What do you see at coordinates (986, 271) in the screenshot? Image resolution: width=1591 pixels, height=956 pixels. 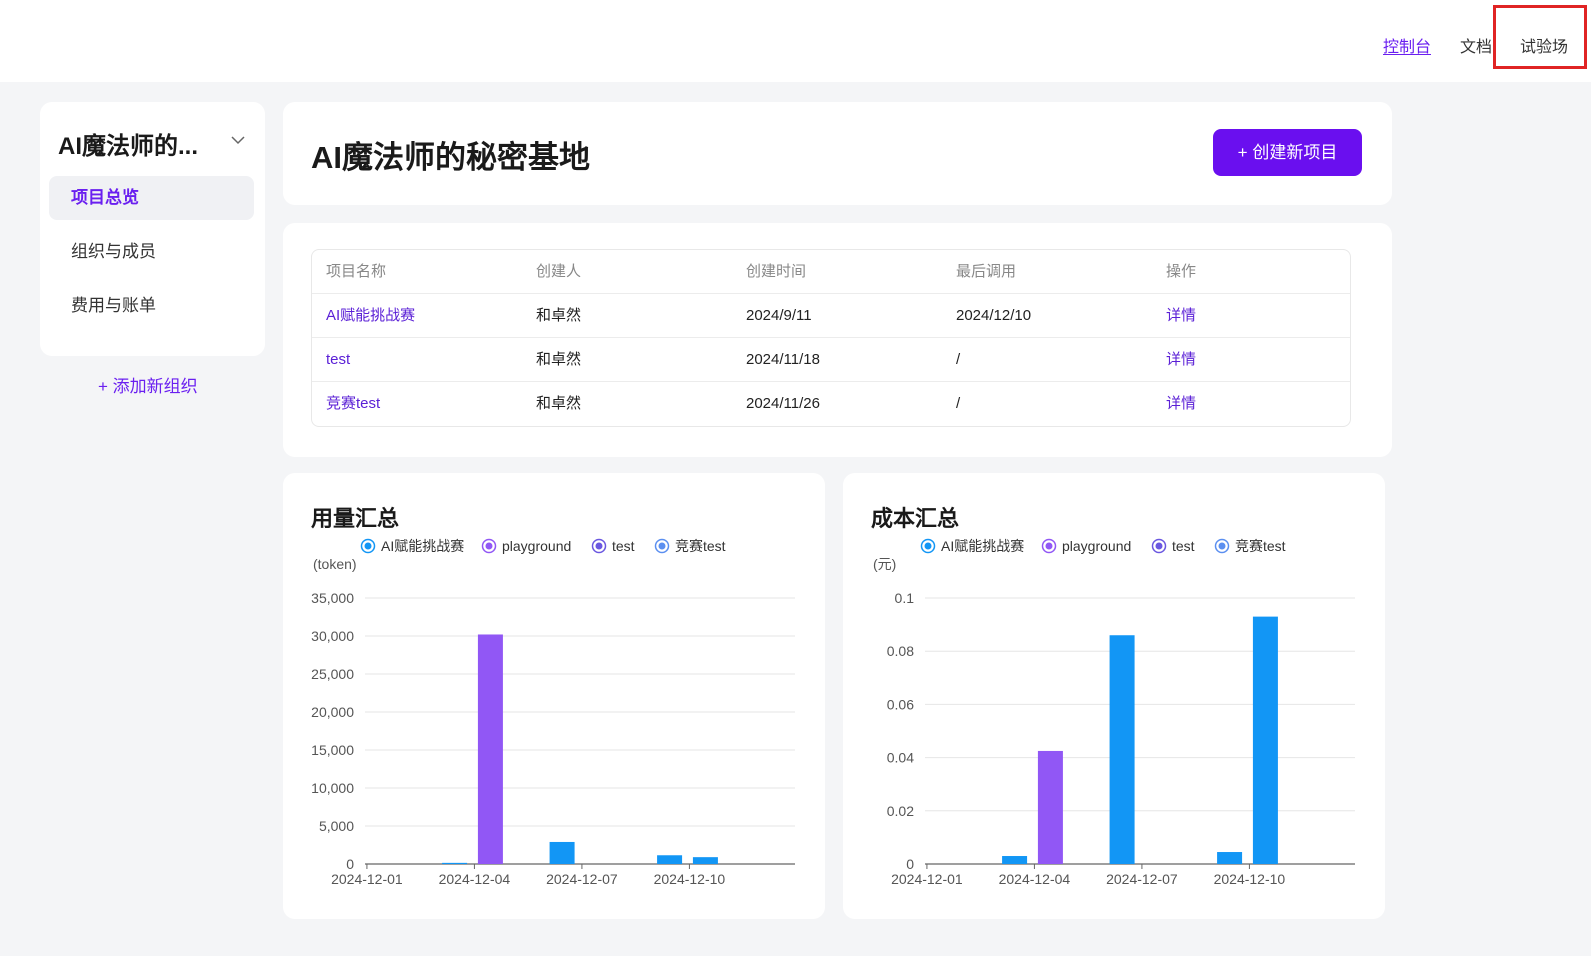 I see `col-last-call: 最后调用` at bounding box center [986, 271].